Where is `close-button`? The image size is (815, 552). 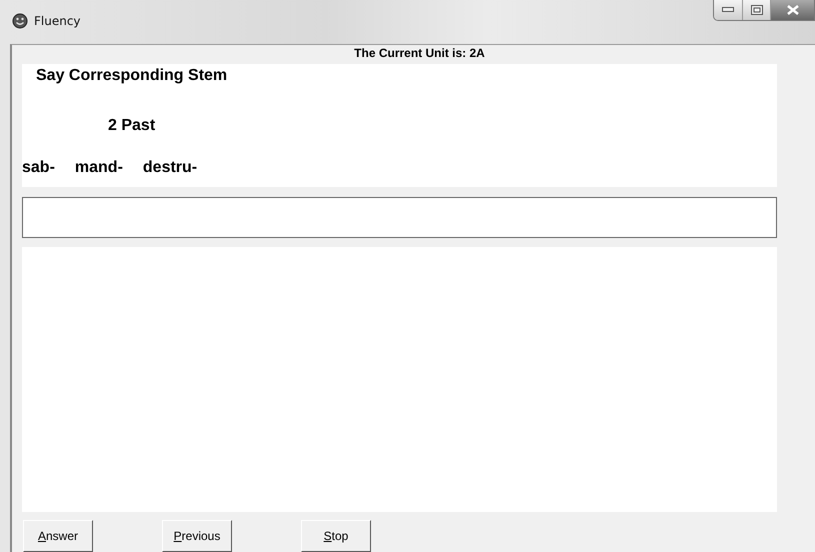
close-button is located at coordinates (792, 10).